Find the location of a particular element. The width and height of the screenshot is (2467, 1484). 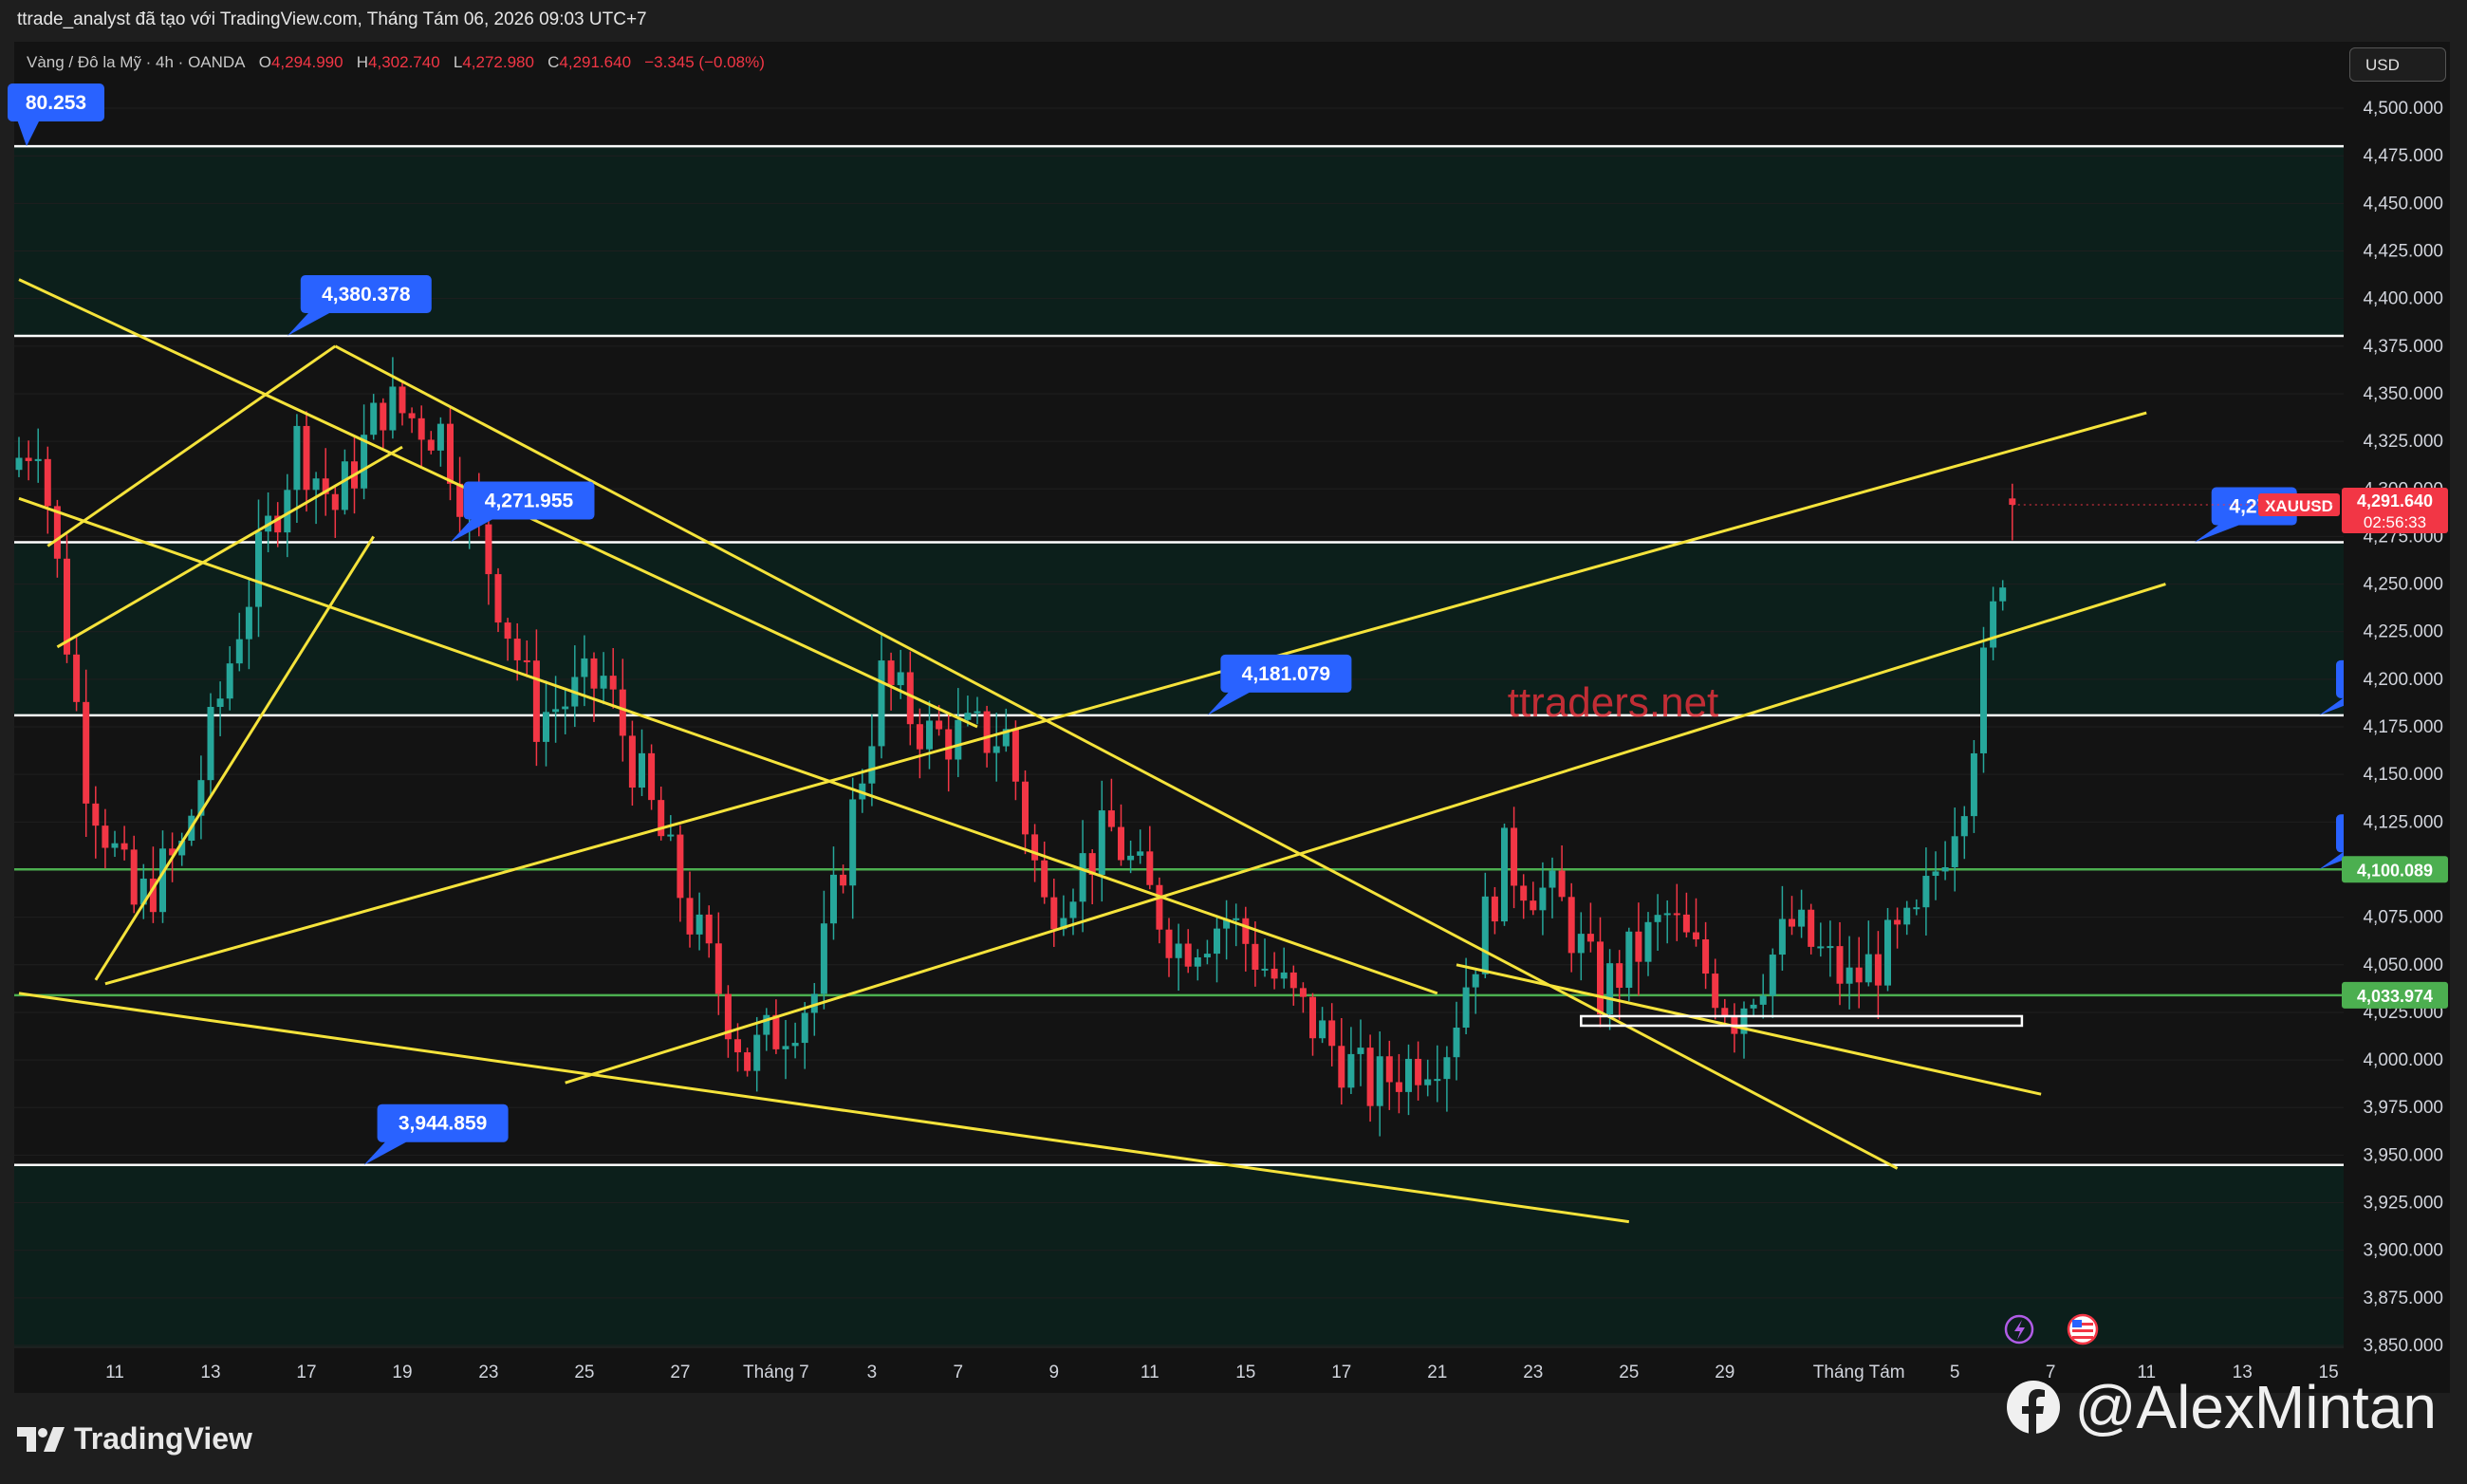

consolidation-box-rect is located at coordinates (1802, 1021).